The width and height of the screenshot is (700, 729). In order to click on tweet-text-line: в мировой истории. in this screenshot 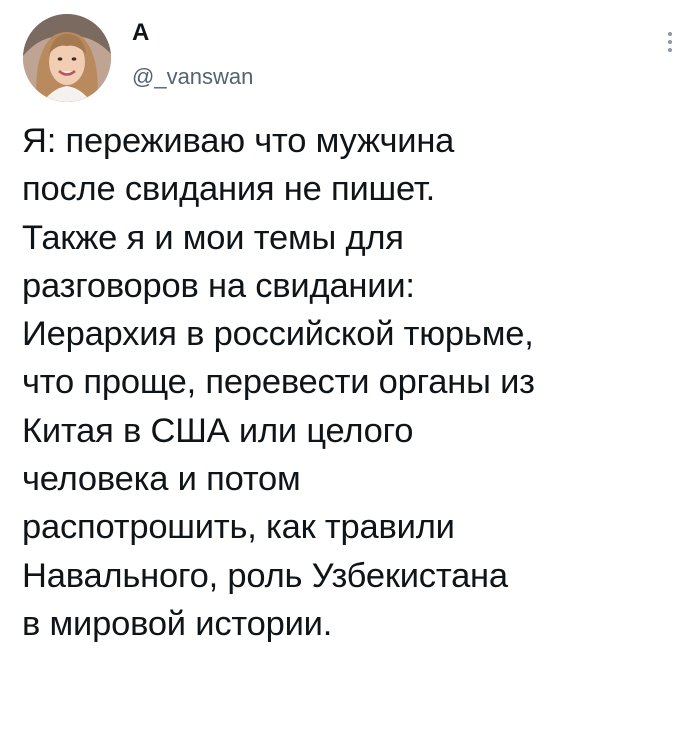, I will do `click(177, 623)`.